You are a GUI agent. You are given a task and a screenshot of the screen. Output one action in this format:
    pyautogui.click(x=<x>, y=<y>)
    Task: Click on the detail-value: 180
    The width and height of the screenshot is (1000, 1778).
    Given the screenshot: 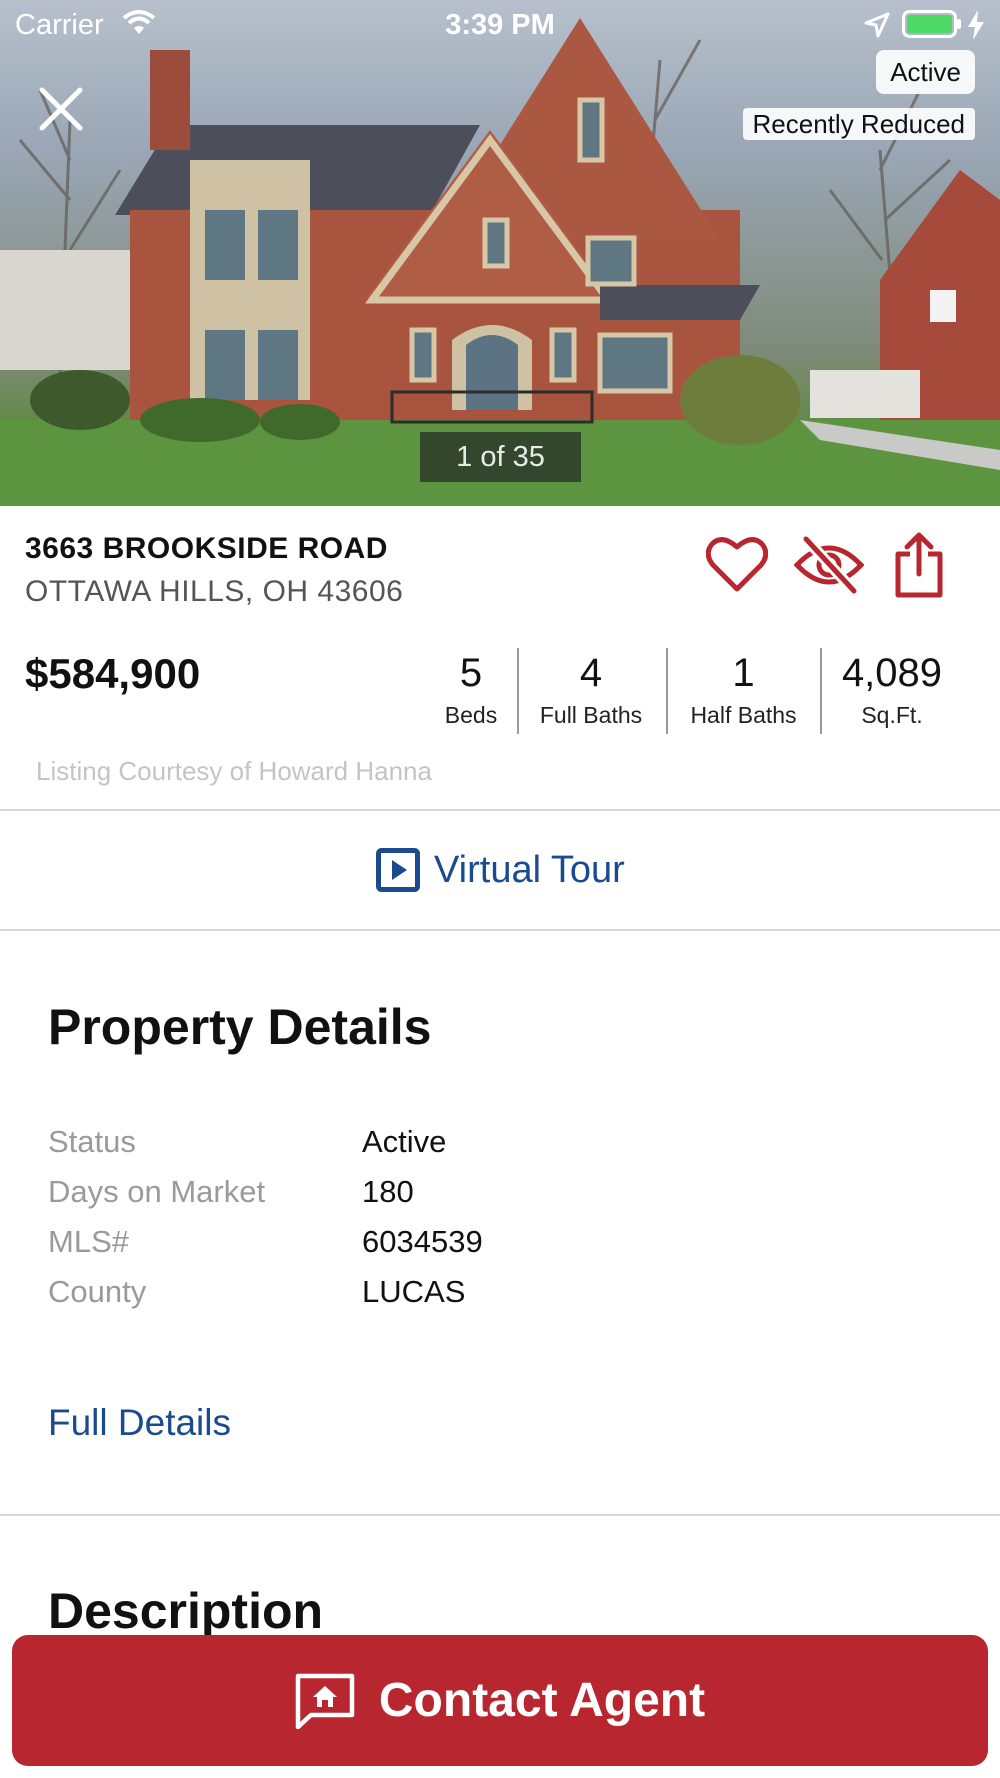 What is the action you would take?
    pyautogui.click(x=388, y=1191)
    